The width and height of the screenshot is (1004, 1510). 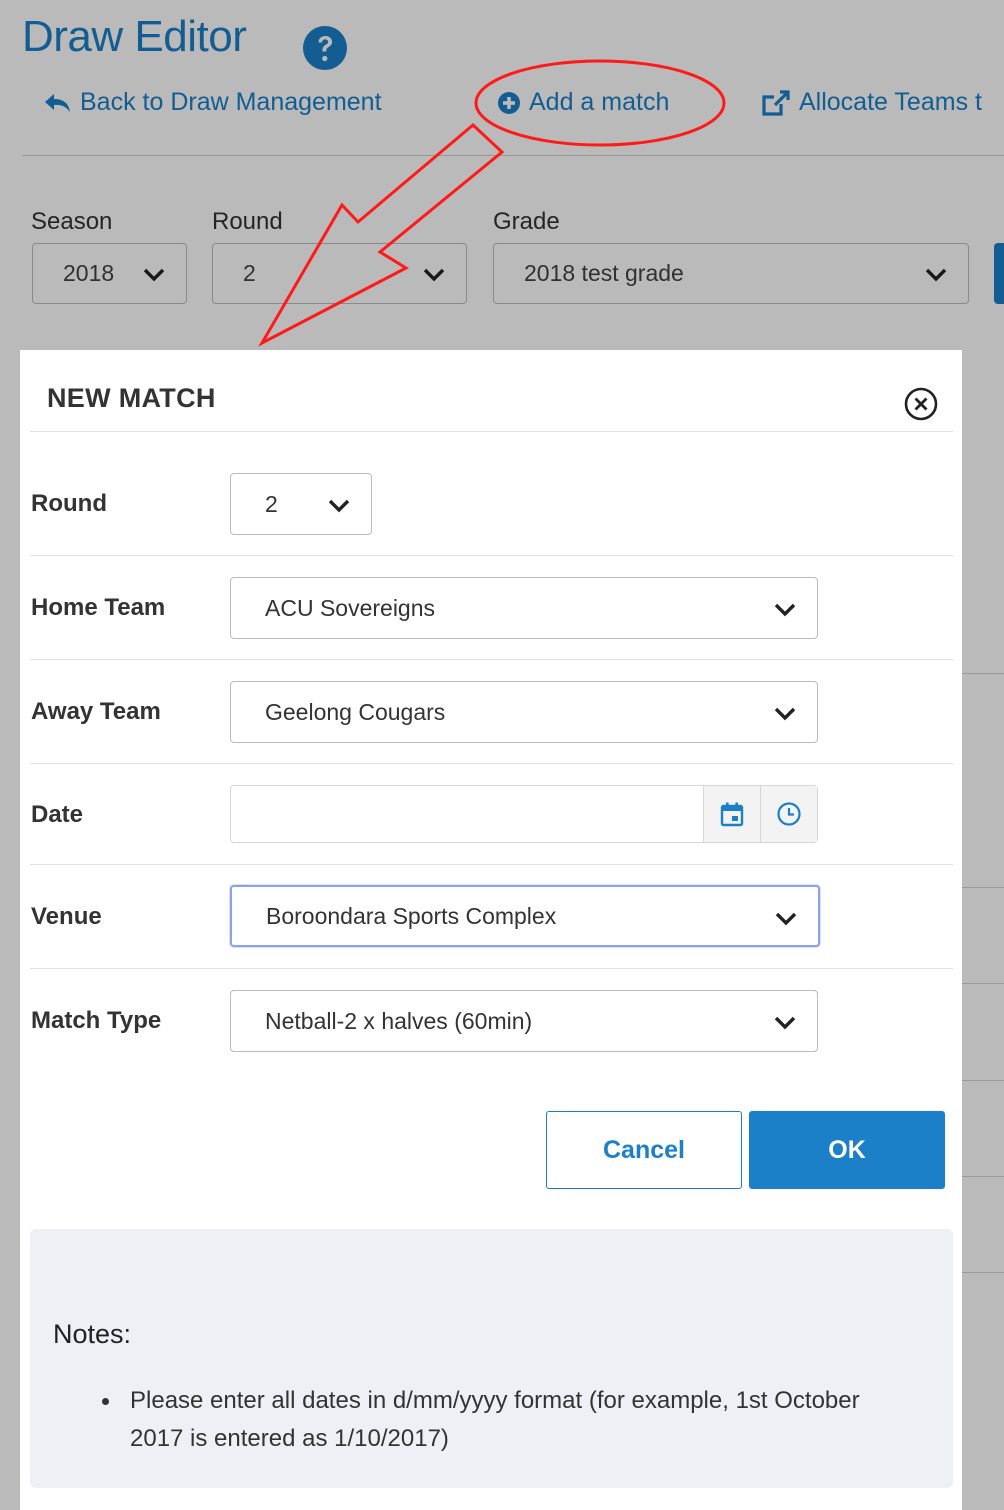 What do you see at coordinates (524, 608) in the screenshot?
I see `home-team-select: ACU Sovereigns` at bounding box center [524, 608].